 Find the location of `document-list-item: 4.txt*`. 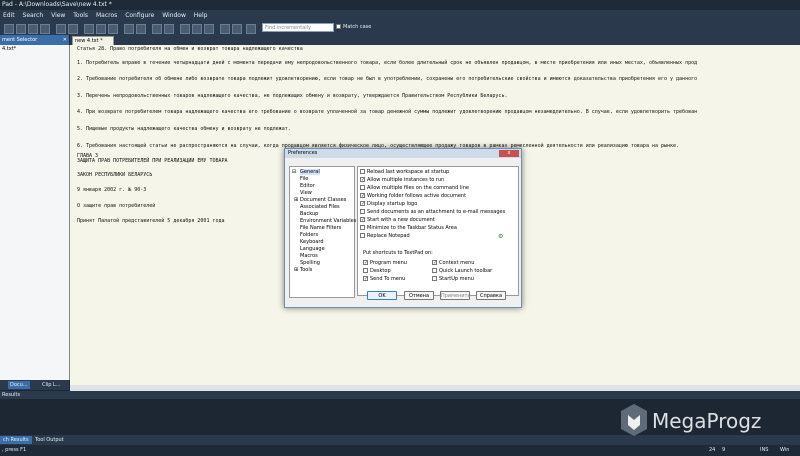

document-list-item: 4.txt* is located at coordinates (34, 49).